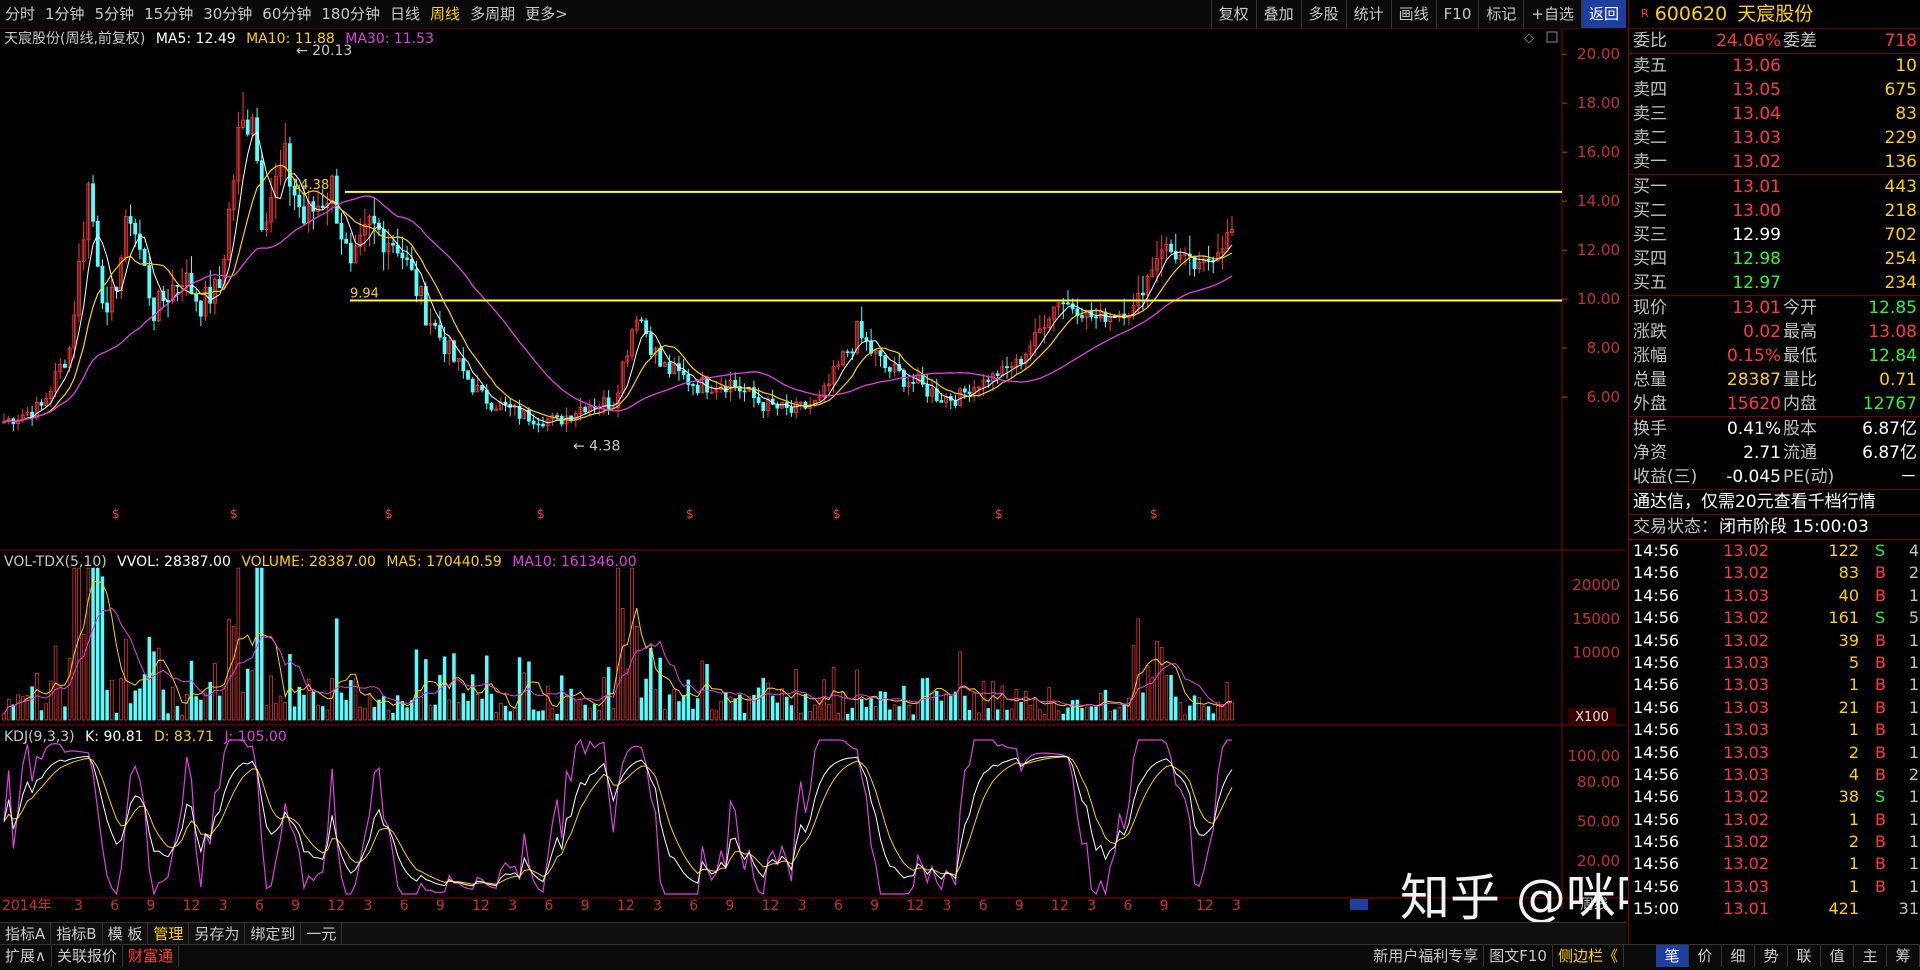 Image resolution: width=1920 pixels, height=970 pixels. What do you see at coordinates (151, 956) in the screenshot?
I see `bottom-tab-2: 财富通` at bounding box center [151, 956].